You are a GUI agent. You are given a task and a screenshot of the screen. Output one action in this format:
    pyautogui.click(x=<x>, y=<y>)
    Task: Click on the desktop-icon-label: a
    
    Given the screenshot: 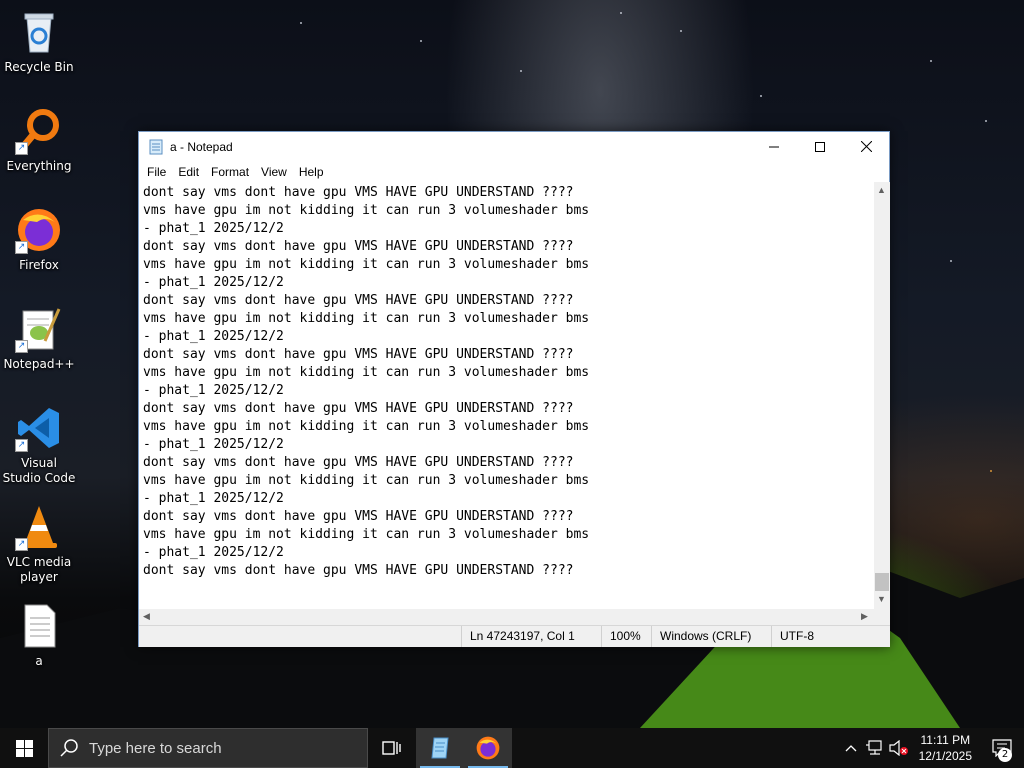 What is the action you would take?
    pyautogui.click(x=39, y=661)
    